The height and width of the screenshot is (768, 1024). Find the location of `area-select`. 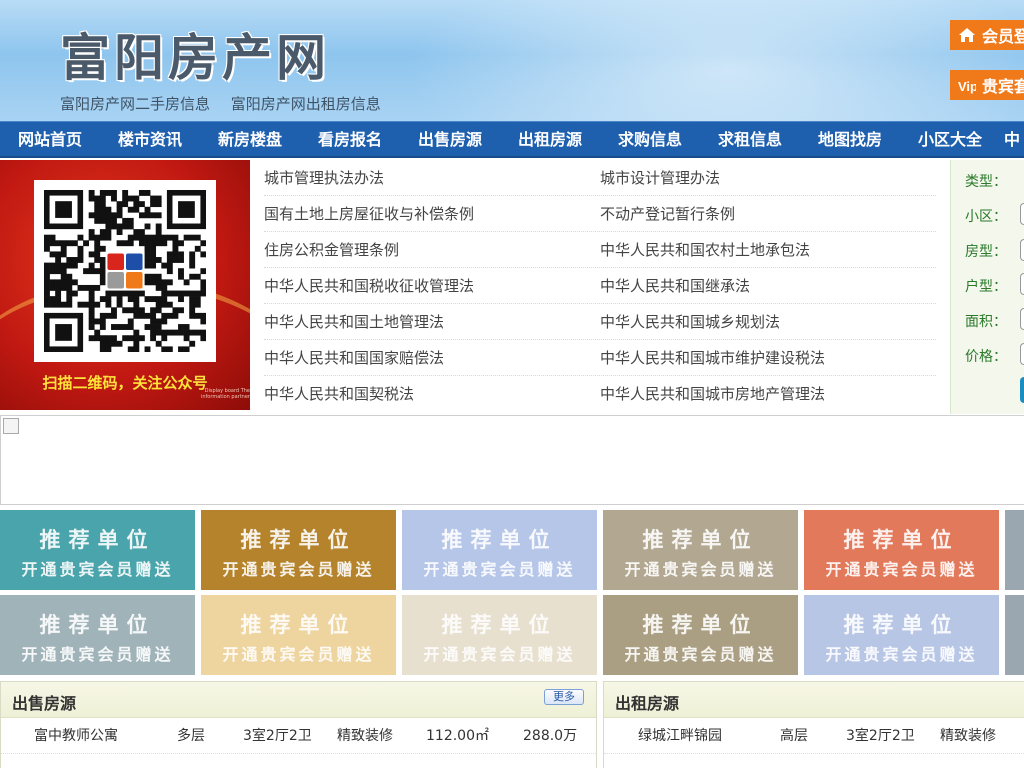

area-select is located at coordinates (1022, 319).